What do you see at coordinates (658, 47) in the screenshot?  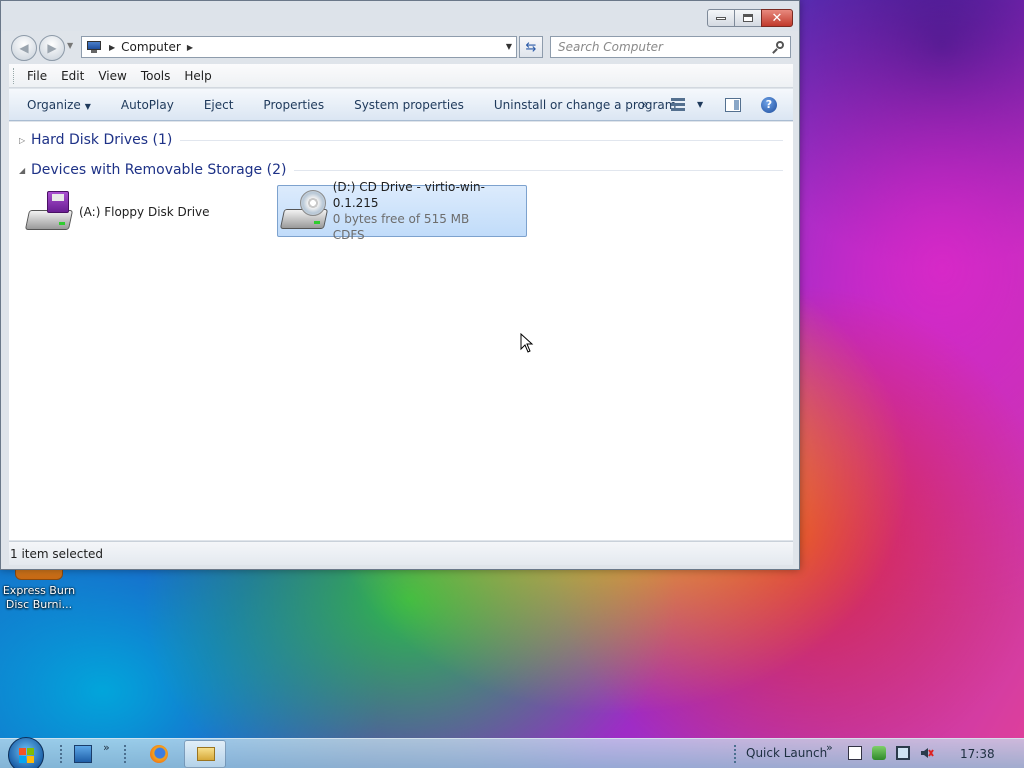 I see `search-input` at bounding box center [658, 47].